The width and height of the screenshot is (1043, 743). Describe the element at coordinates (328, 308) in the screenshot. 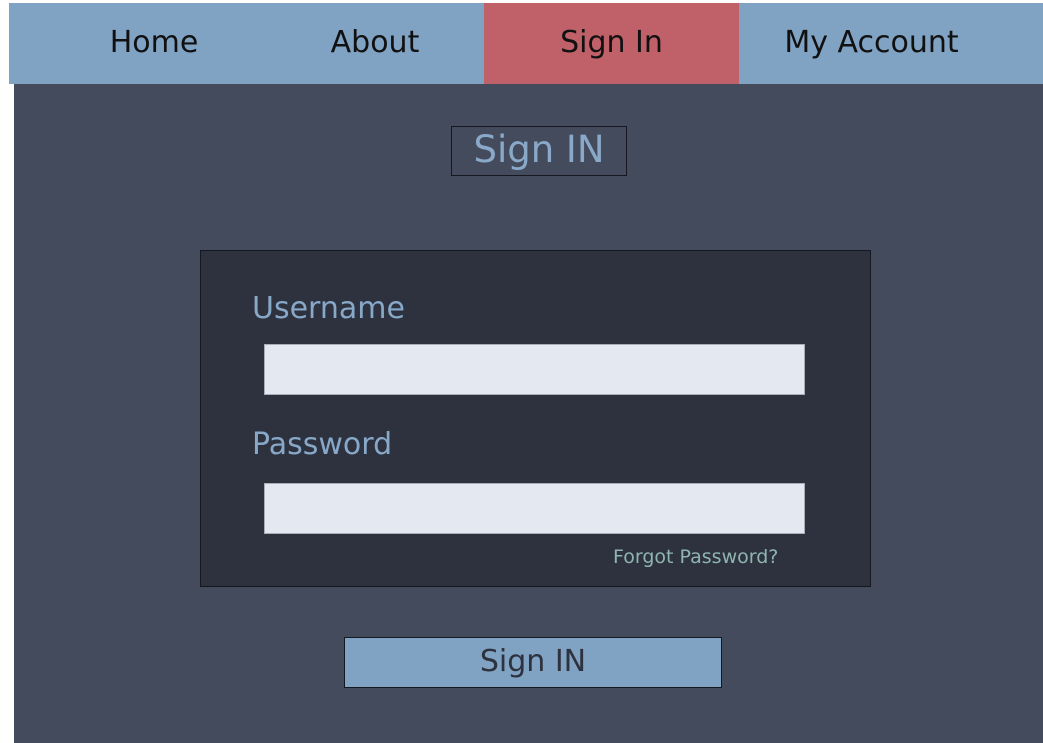

I see `username-label: Username` at that location.